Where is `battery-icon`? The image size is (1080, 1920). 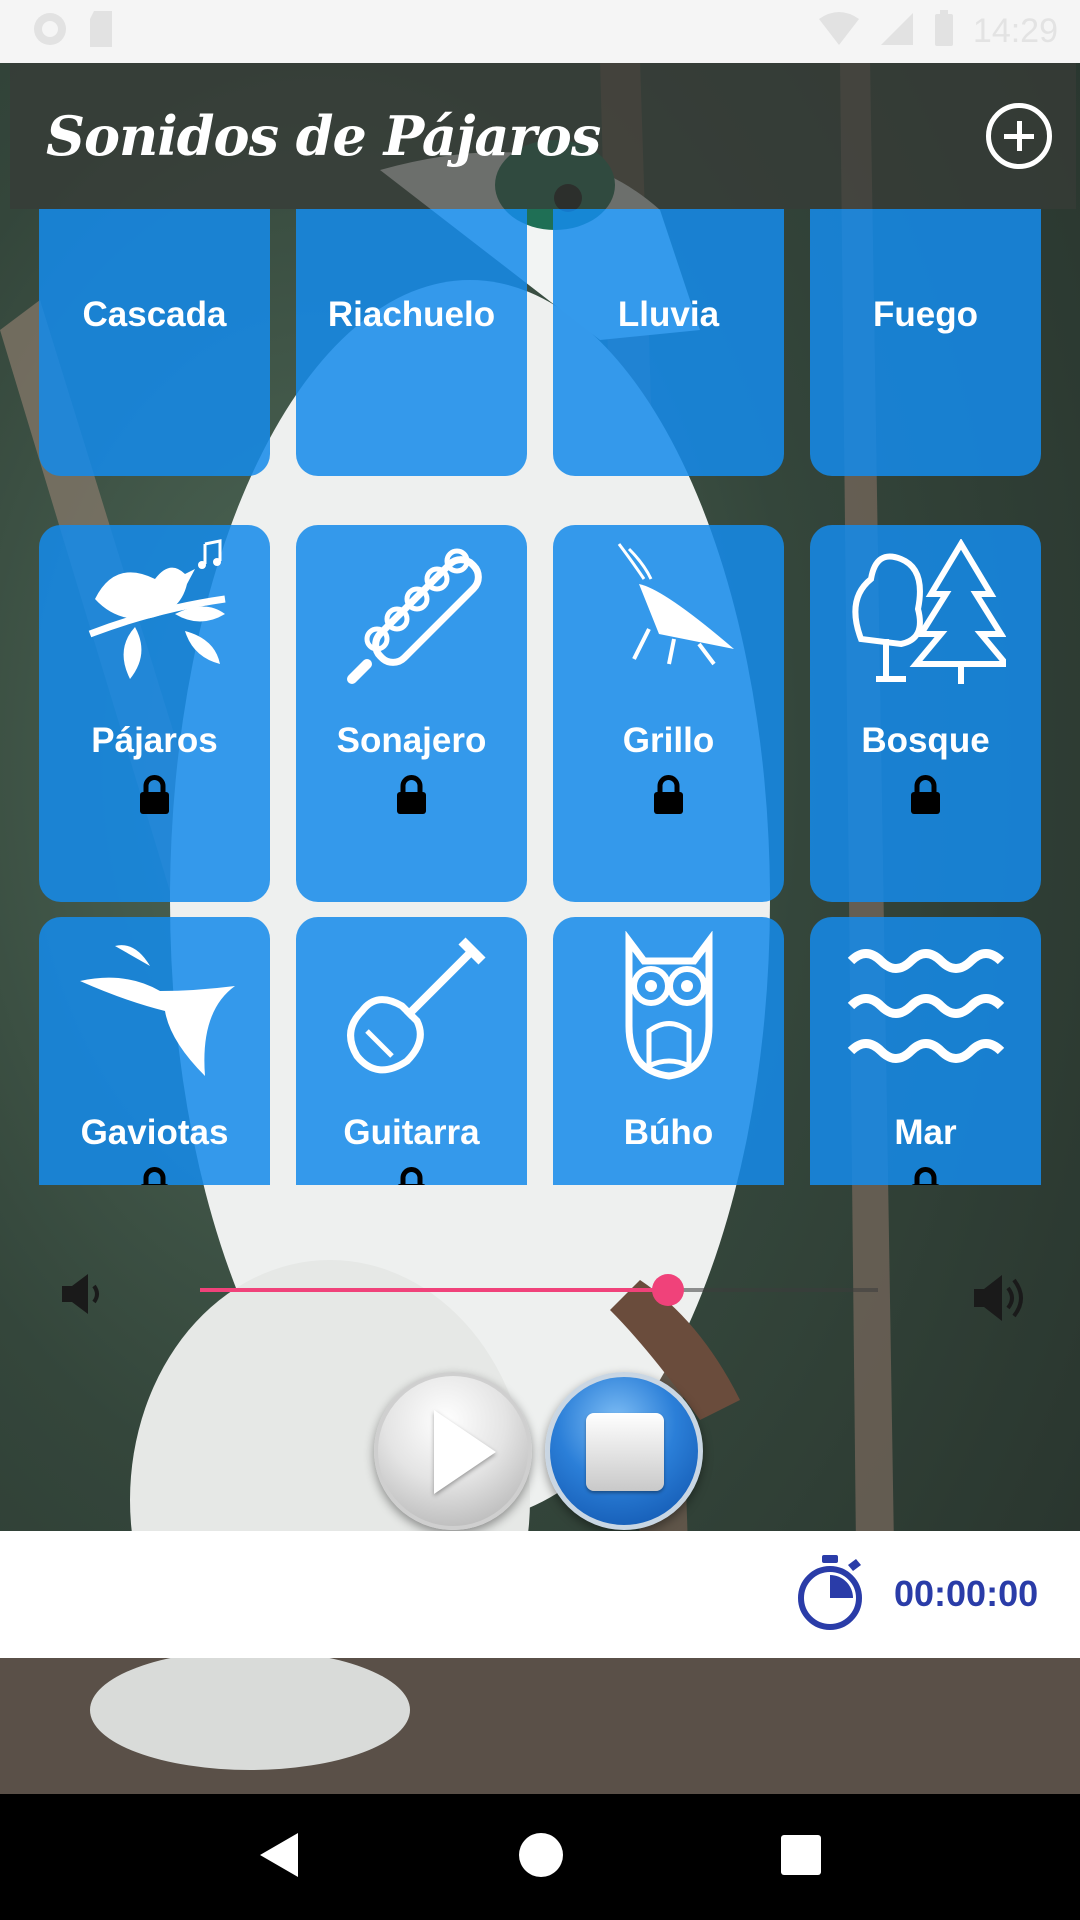 battery-icon is located at coordinates (944, 31).